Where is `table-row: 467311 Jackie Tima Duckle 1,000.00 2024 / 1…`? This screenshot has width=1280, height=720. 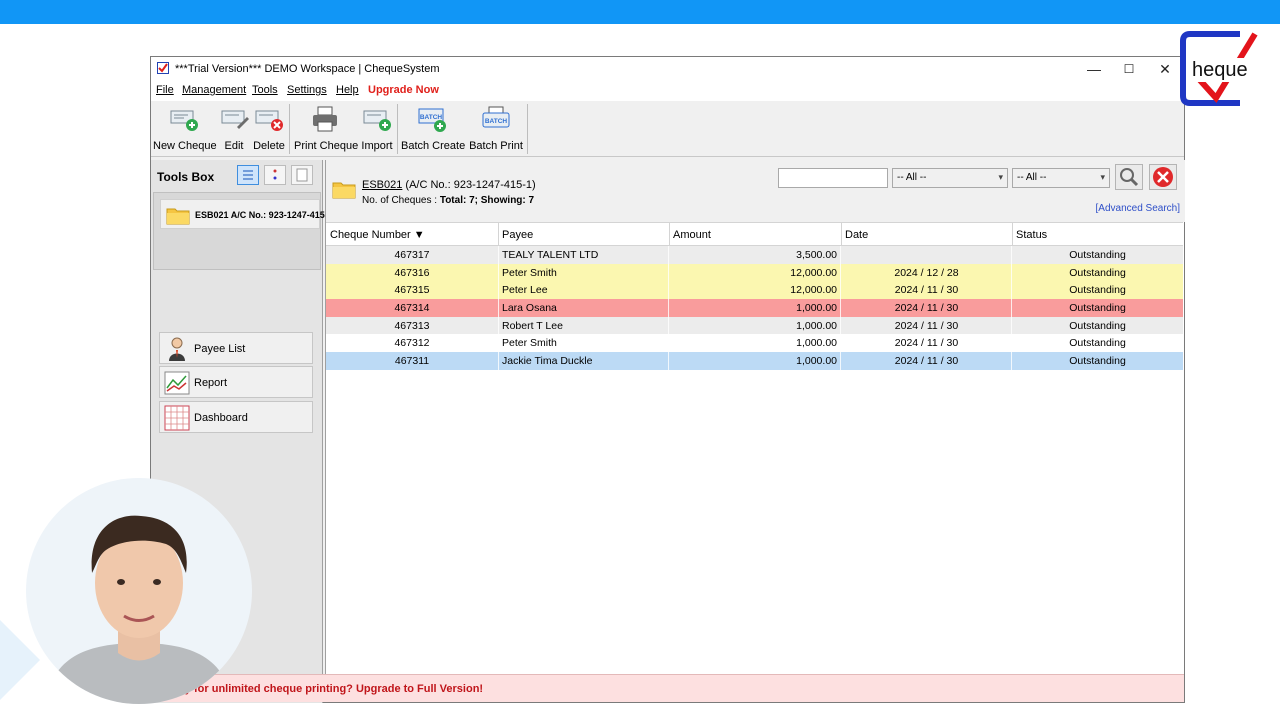
table-row: 467311 Jackie Tima Duckle 1,000.00 2024 / 1… is located at coordinates (754, 361).